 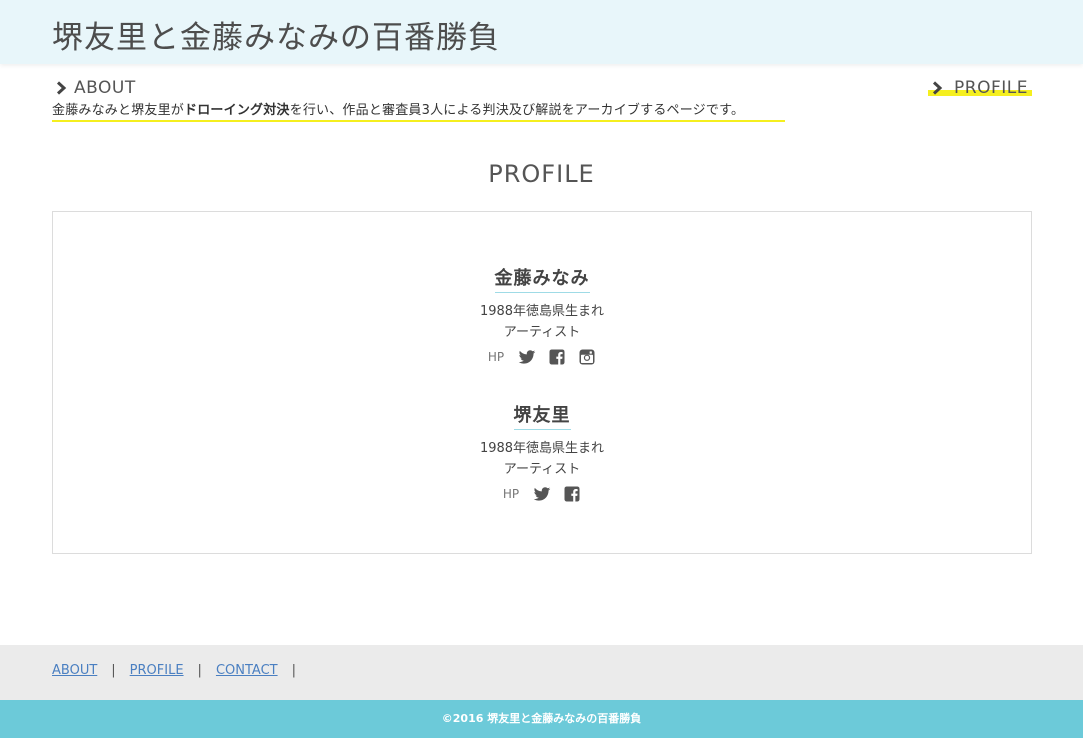 What do you see at coordinates (105, 88) in the screenshot?
I see `nav-about-label: ABOUT` at bounding box center [105, 88].